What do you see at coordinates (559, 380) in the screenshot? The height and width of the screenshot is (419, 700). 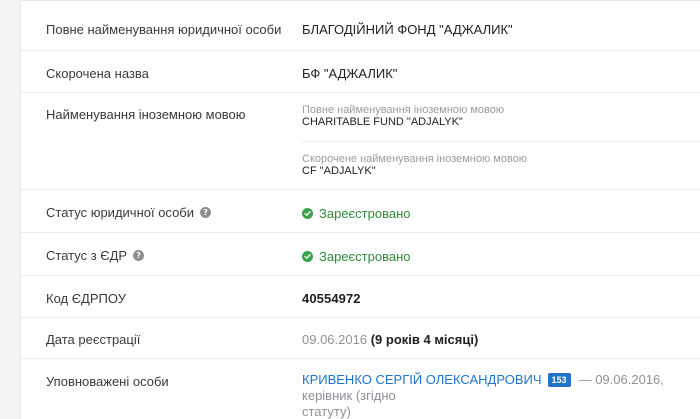 I see `person-count-badge: 153` at bounding box center [559, 380].